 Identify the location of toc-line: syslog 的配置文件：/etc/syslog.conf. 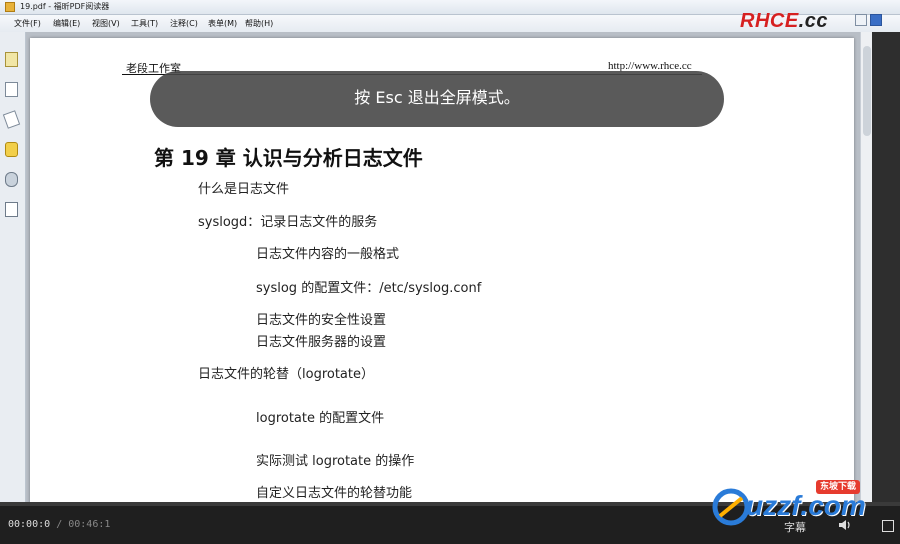
(369, 288).